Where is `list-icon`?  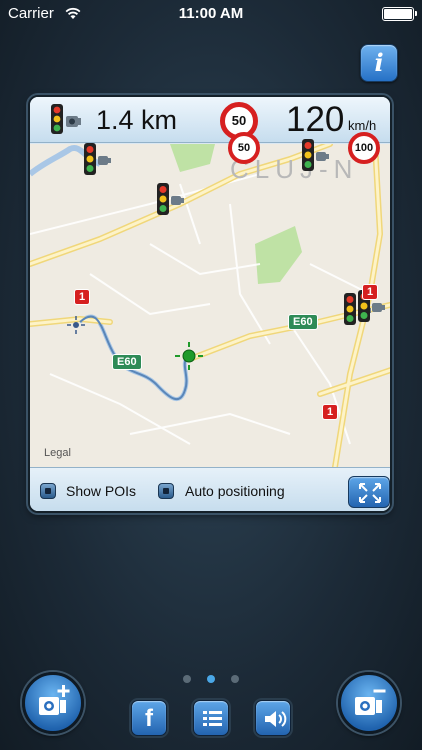 list-icon is located at coordinates (212, 718).